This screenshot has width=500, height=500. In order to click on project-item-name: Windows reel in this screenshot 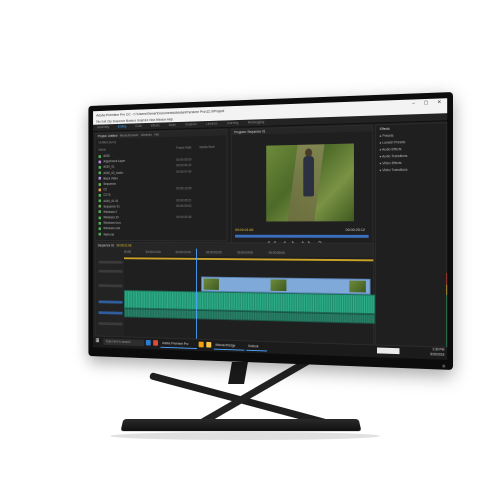, I will do `click(112, 228)`.